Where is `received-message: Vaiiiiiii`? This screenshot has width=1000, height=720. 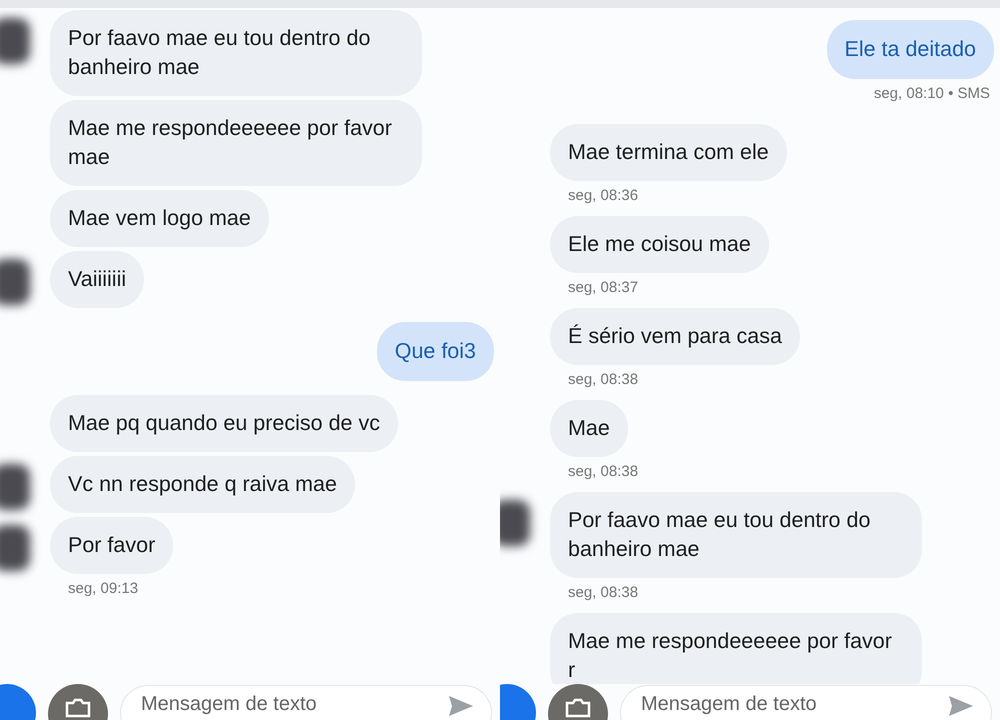 received-message: Vaiiiiiii is located at coordinates (97, 279).